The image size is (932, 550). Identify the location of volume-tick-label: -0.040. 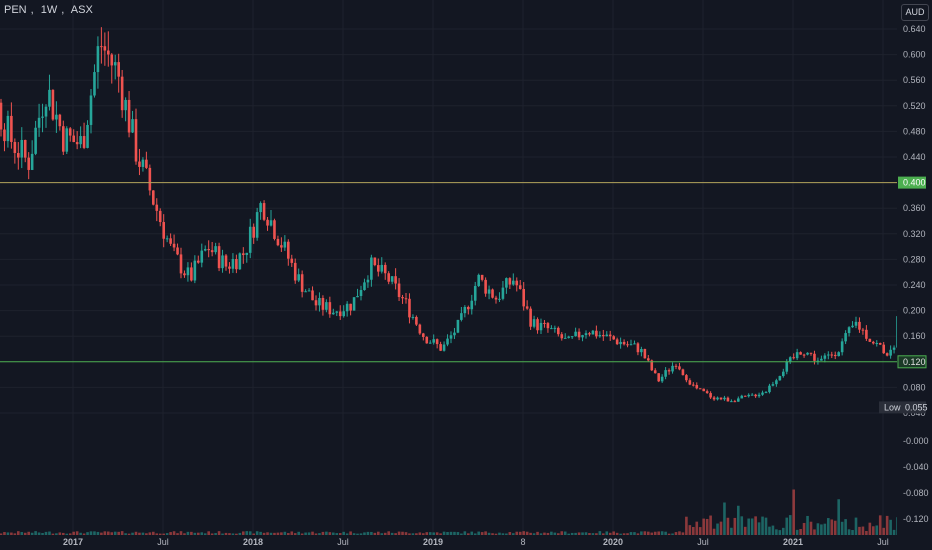
(916, 467).